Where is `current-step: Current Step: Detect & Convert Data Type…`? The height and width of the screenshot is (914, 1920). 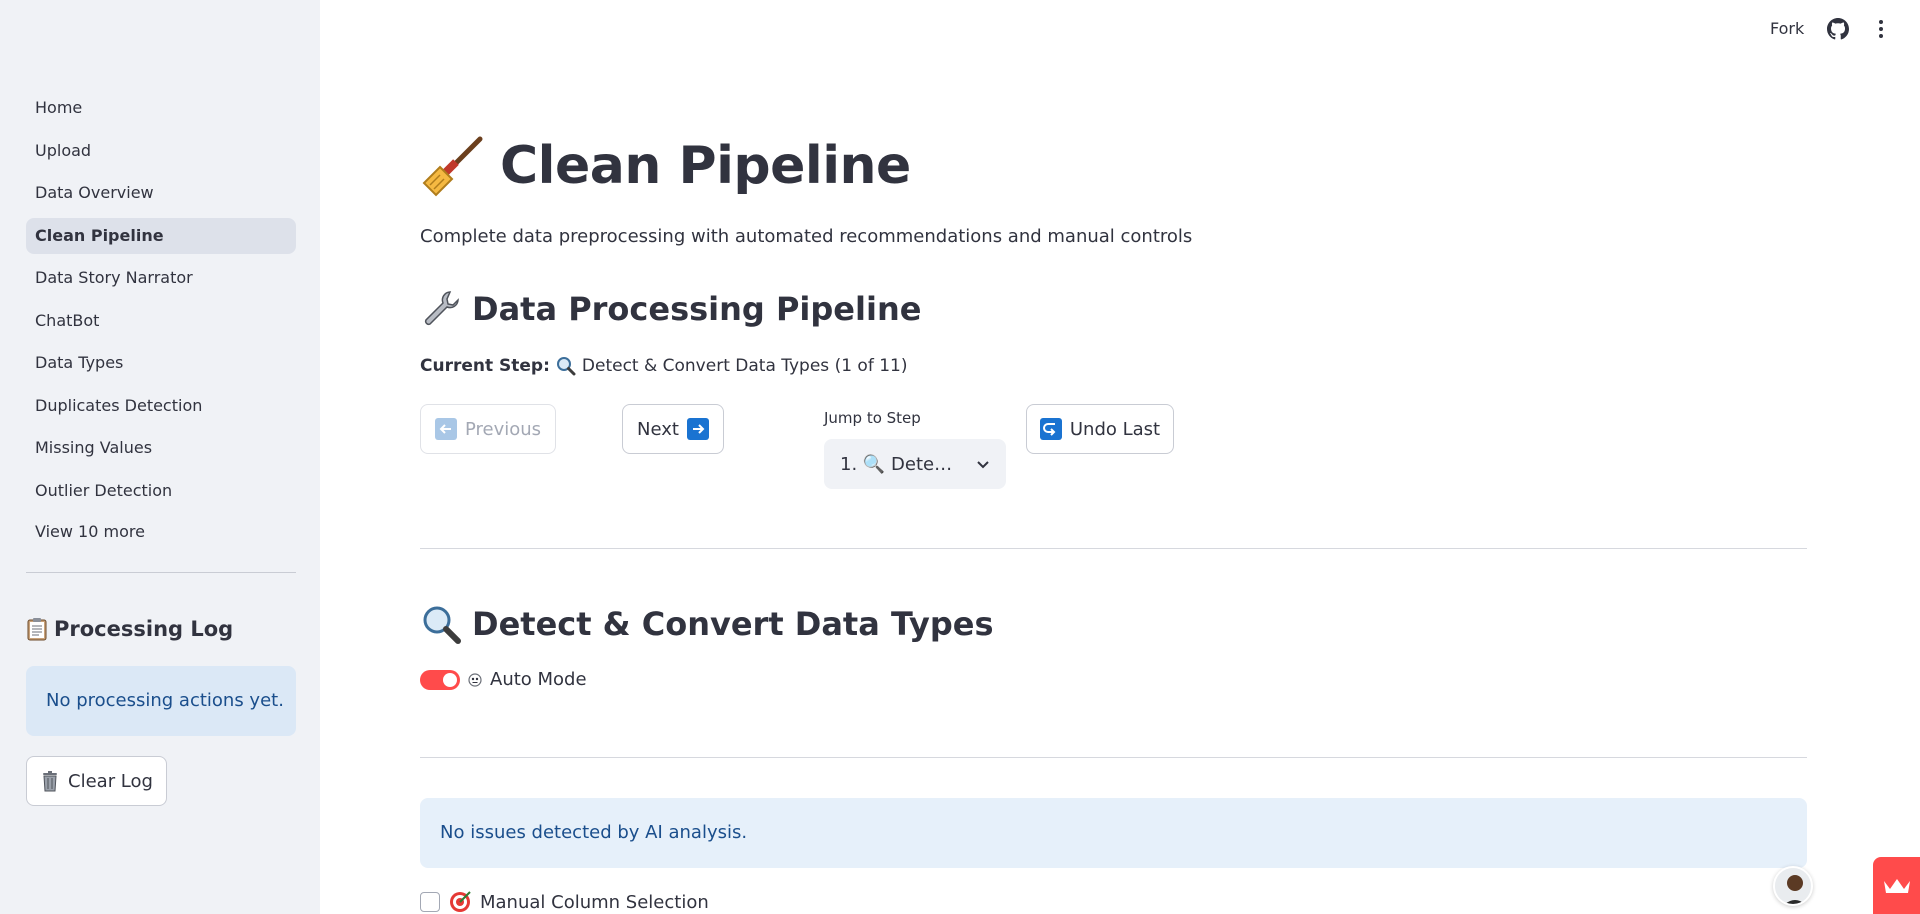 current-step: Current Step: Detect & Convert Data Type… is located at coordinates (663, 366).